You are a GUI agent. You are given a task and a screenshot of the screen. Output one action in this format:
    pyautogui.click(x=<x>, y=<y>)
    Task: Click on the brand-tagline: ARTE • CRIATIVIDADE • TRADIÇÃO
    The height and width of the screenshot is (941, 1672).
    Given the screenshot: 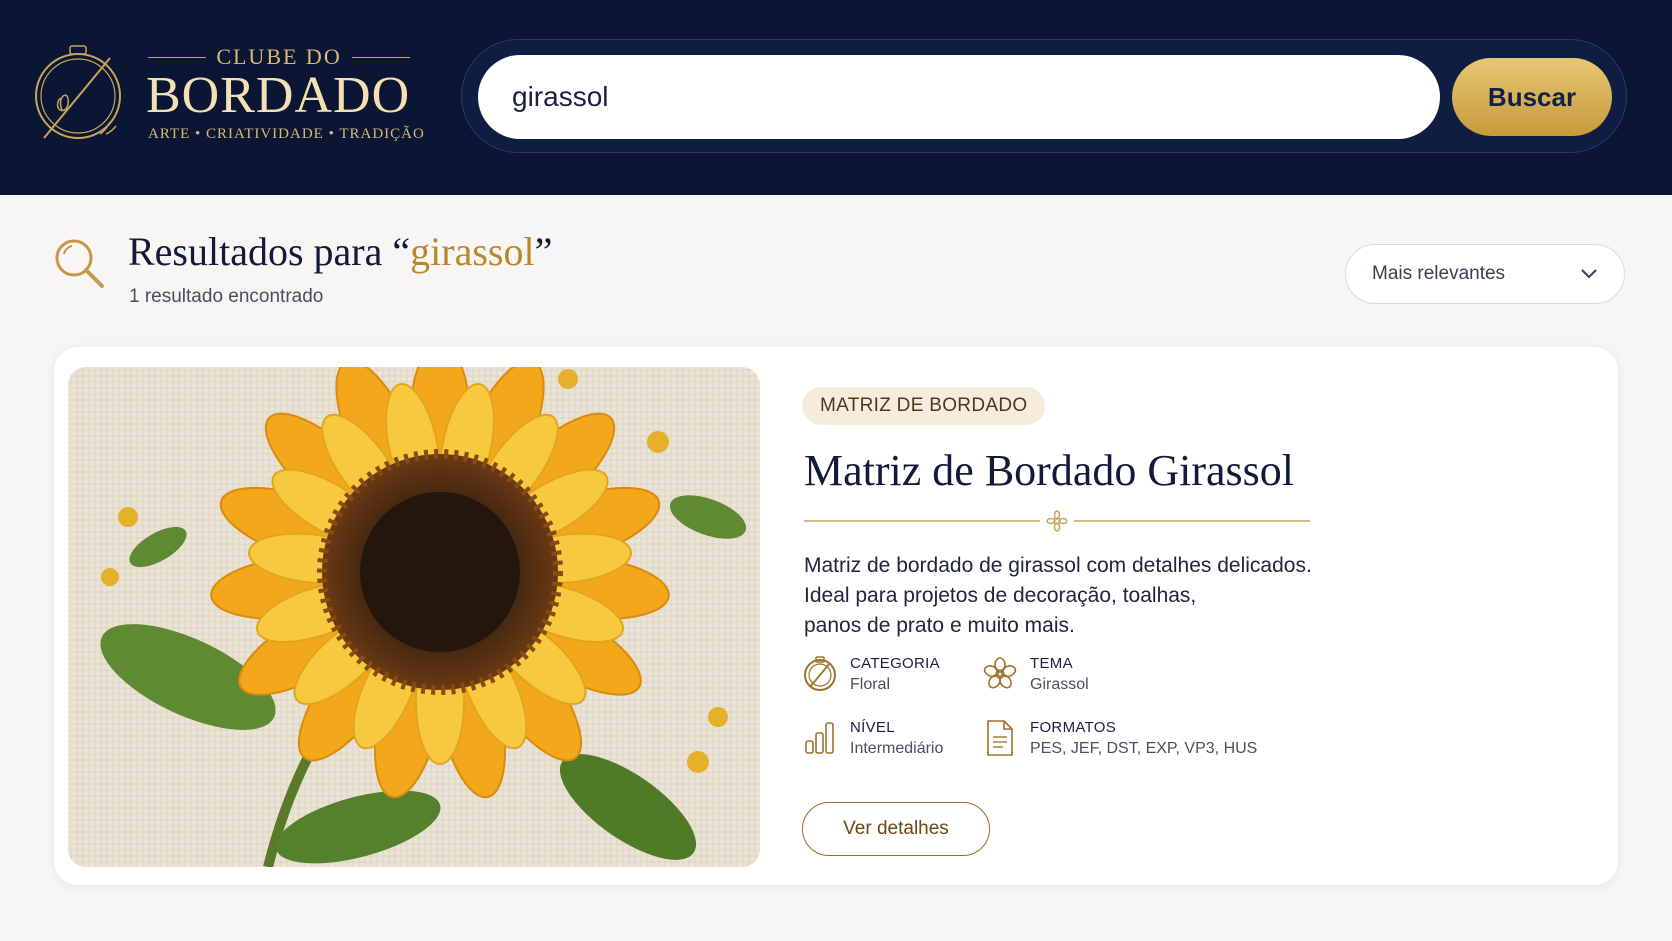 What is the action you would take?
    pyautogui.click(x=286, y=134)
    